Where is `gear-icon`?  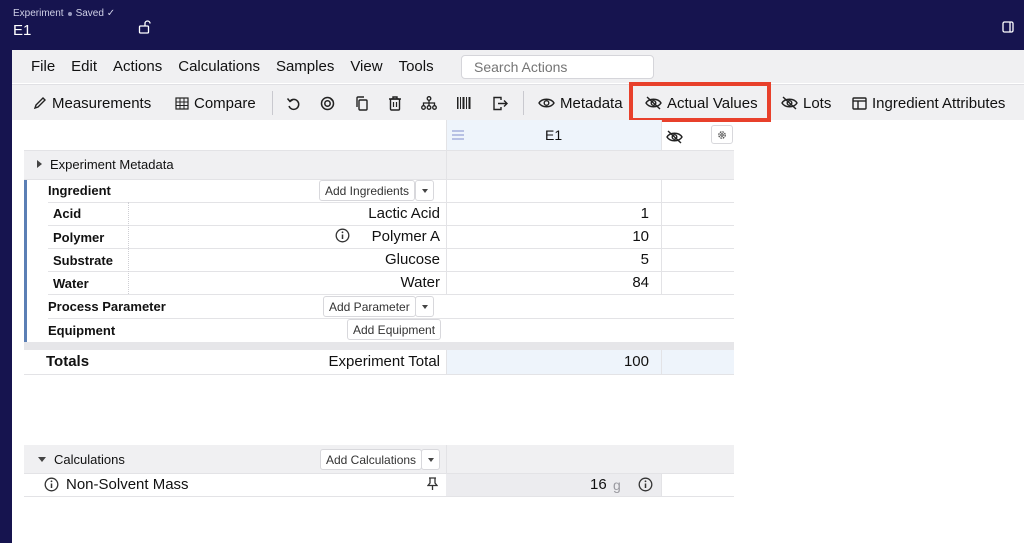 gear-icon is located at coordinates (722, 135).